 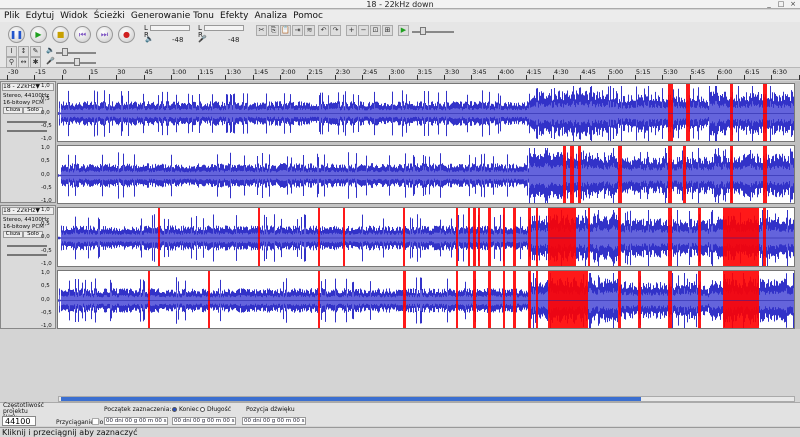 What do you see at coordinates (506, 74) in the screenshot?
I see `ruler-tick-label: 4:00` at bounding box center [506, 74].